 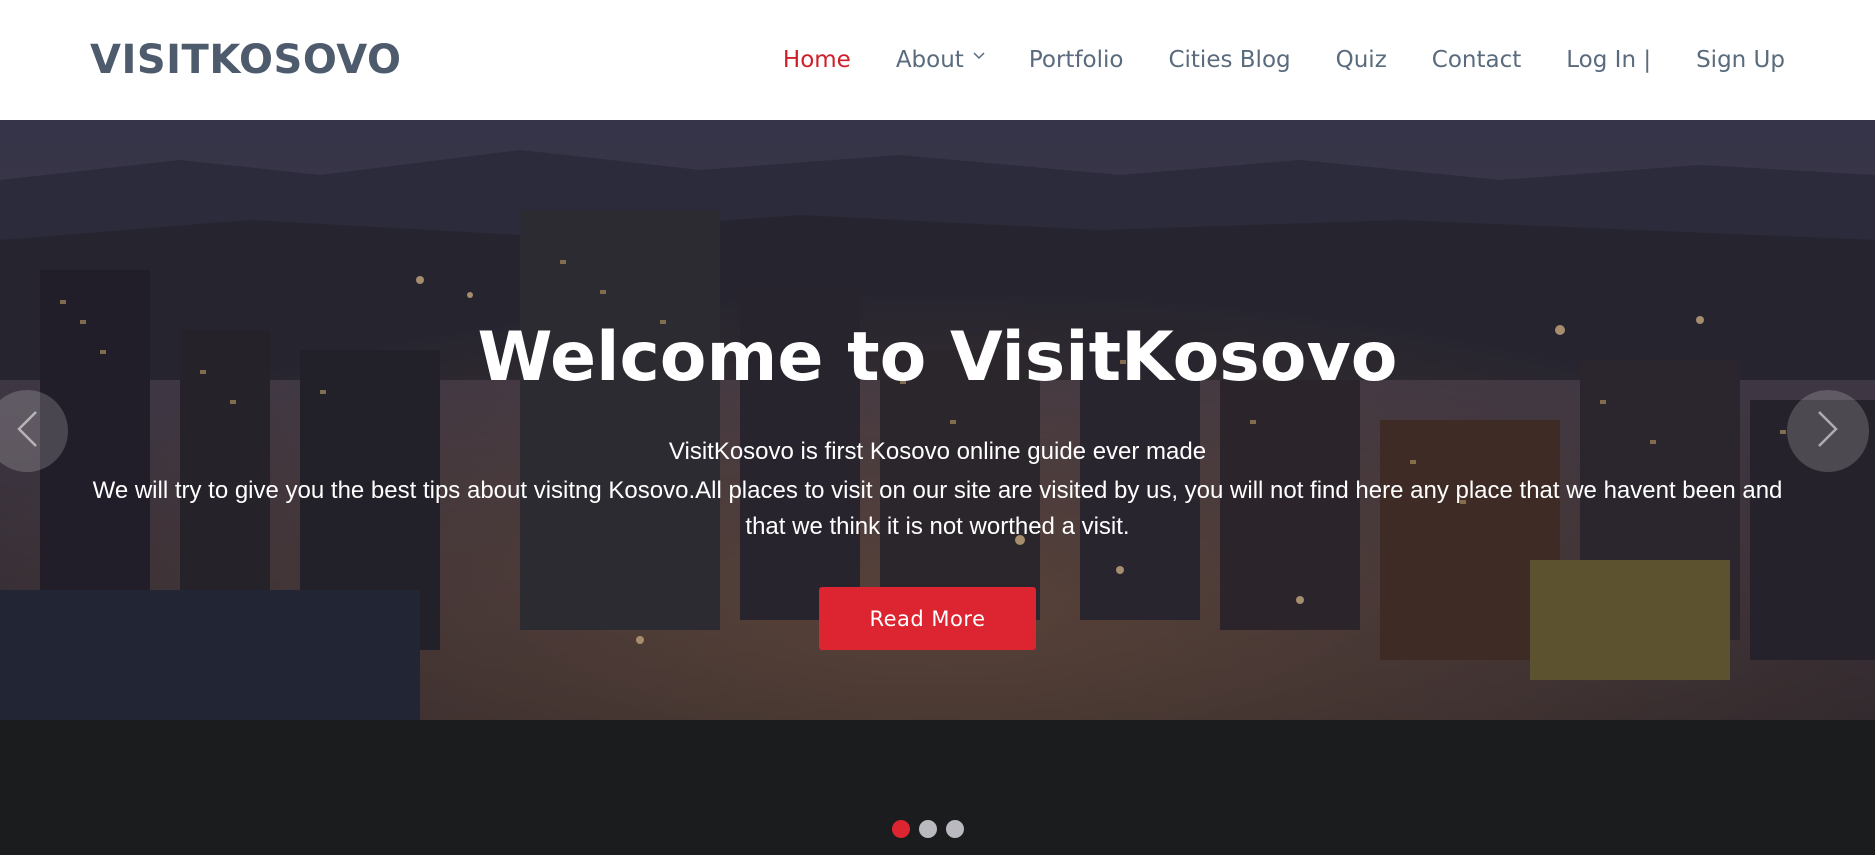 What do you see at coordinates (1229, 60) in the screenshot?
I see `nav-cities-blog: Cities Blog` at bounding box center [1229, 60].